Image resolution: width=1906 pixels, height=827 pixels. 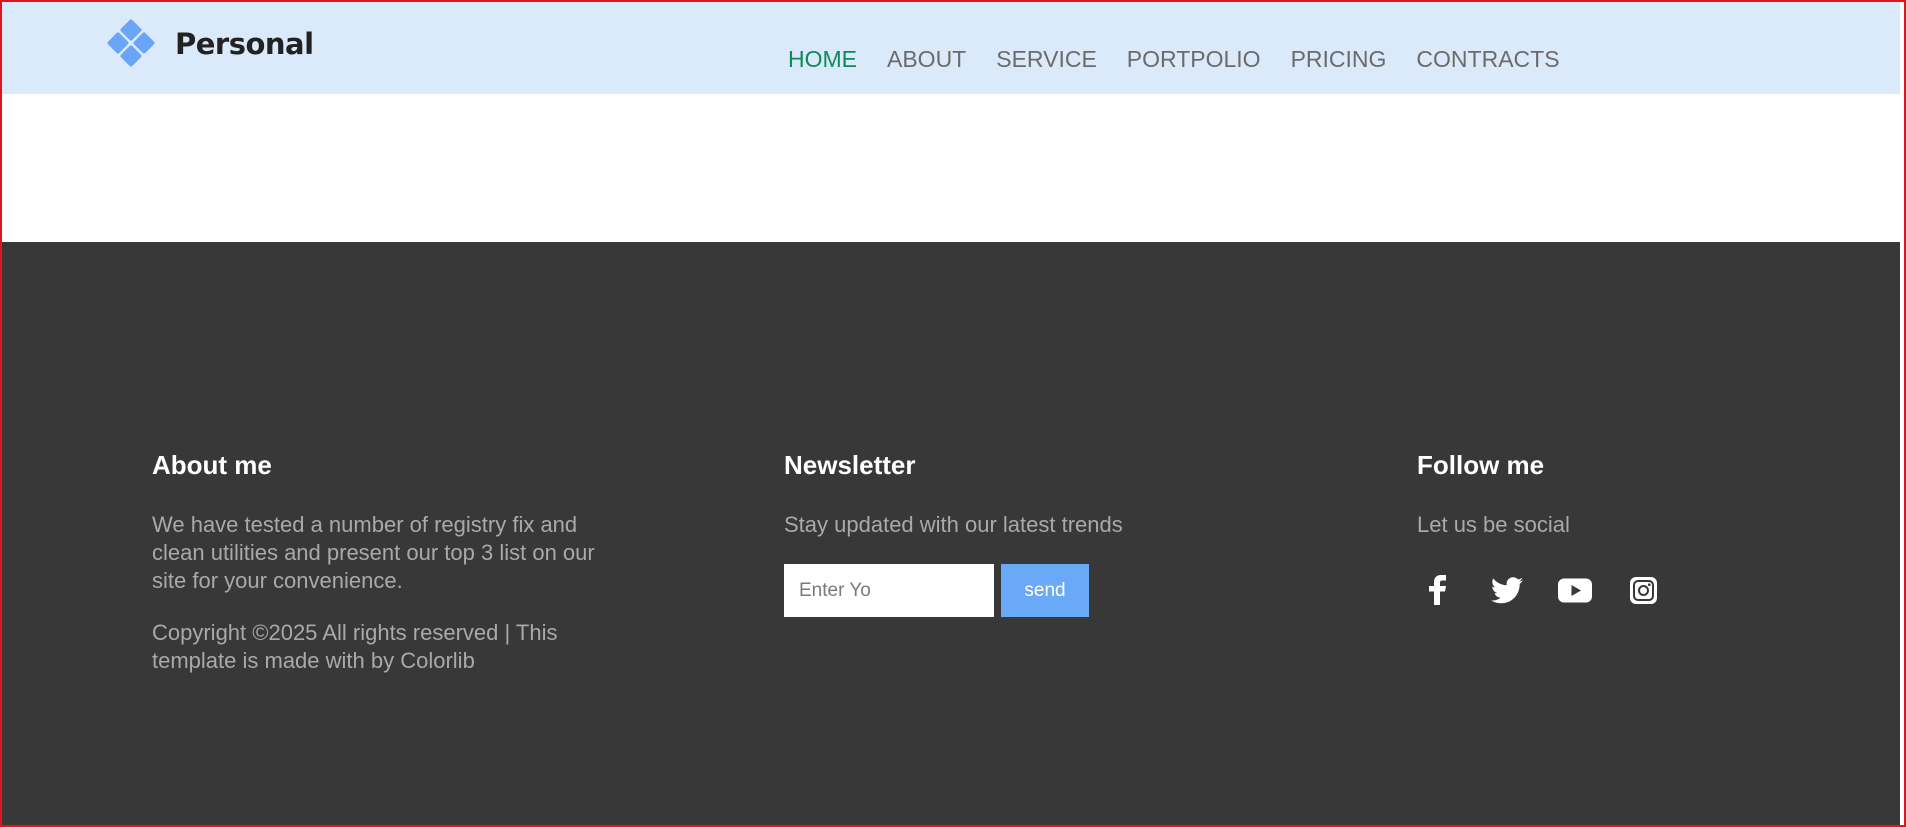 I want to click on instagram-link, so click(x=1643, y=590).